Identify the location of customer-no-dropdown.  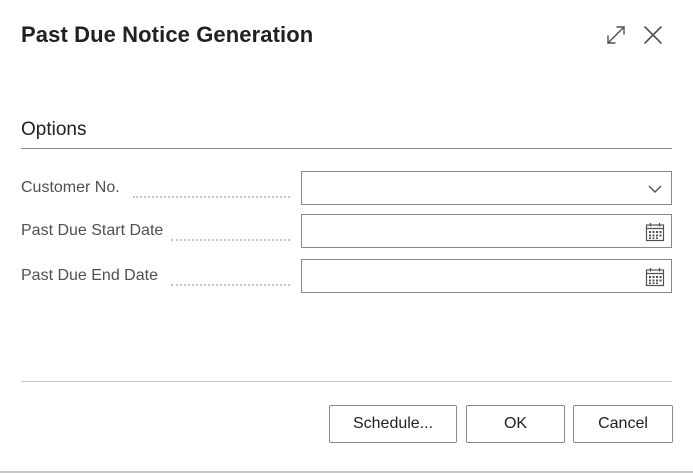
(486, 188).